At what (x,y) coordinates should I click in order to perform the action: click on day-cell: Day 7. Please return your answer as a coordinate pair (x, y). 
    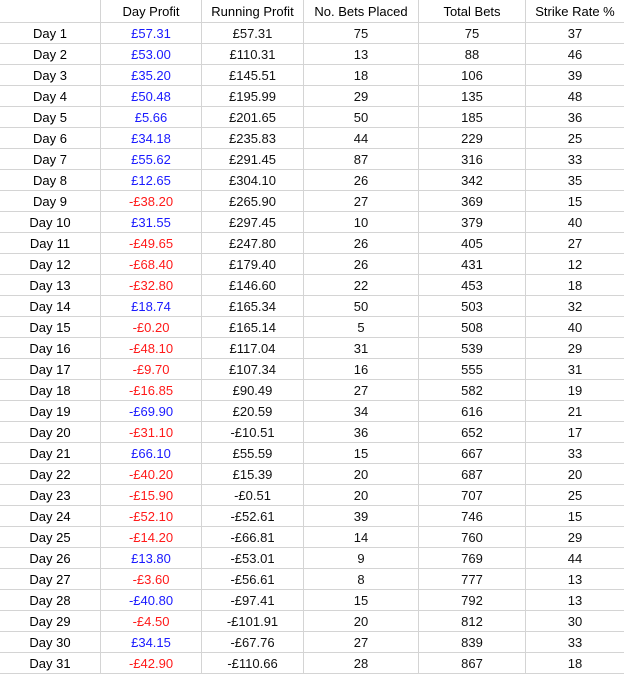
    Looking at the image, I should click on (50, 159).